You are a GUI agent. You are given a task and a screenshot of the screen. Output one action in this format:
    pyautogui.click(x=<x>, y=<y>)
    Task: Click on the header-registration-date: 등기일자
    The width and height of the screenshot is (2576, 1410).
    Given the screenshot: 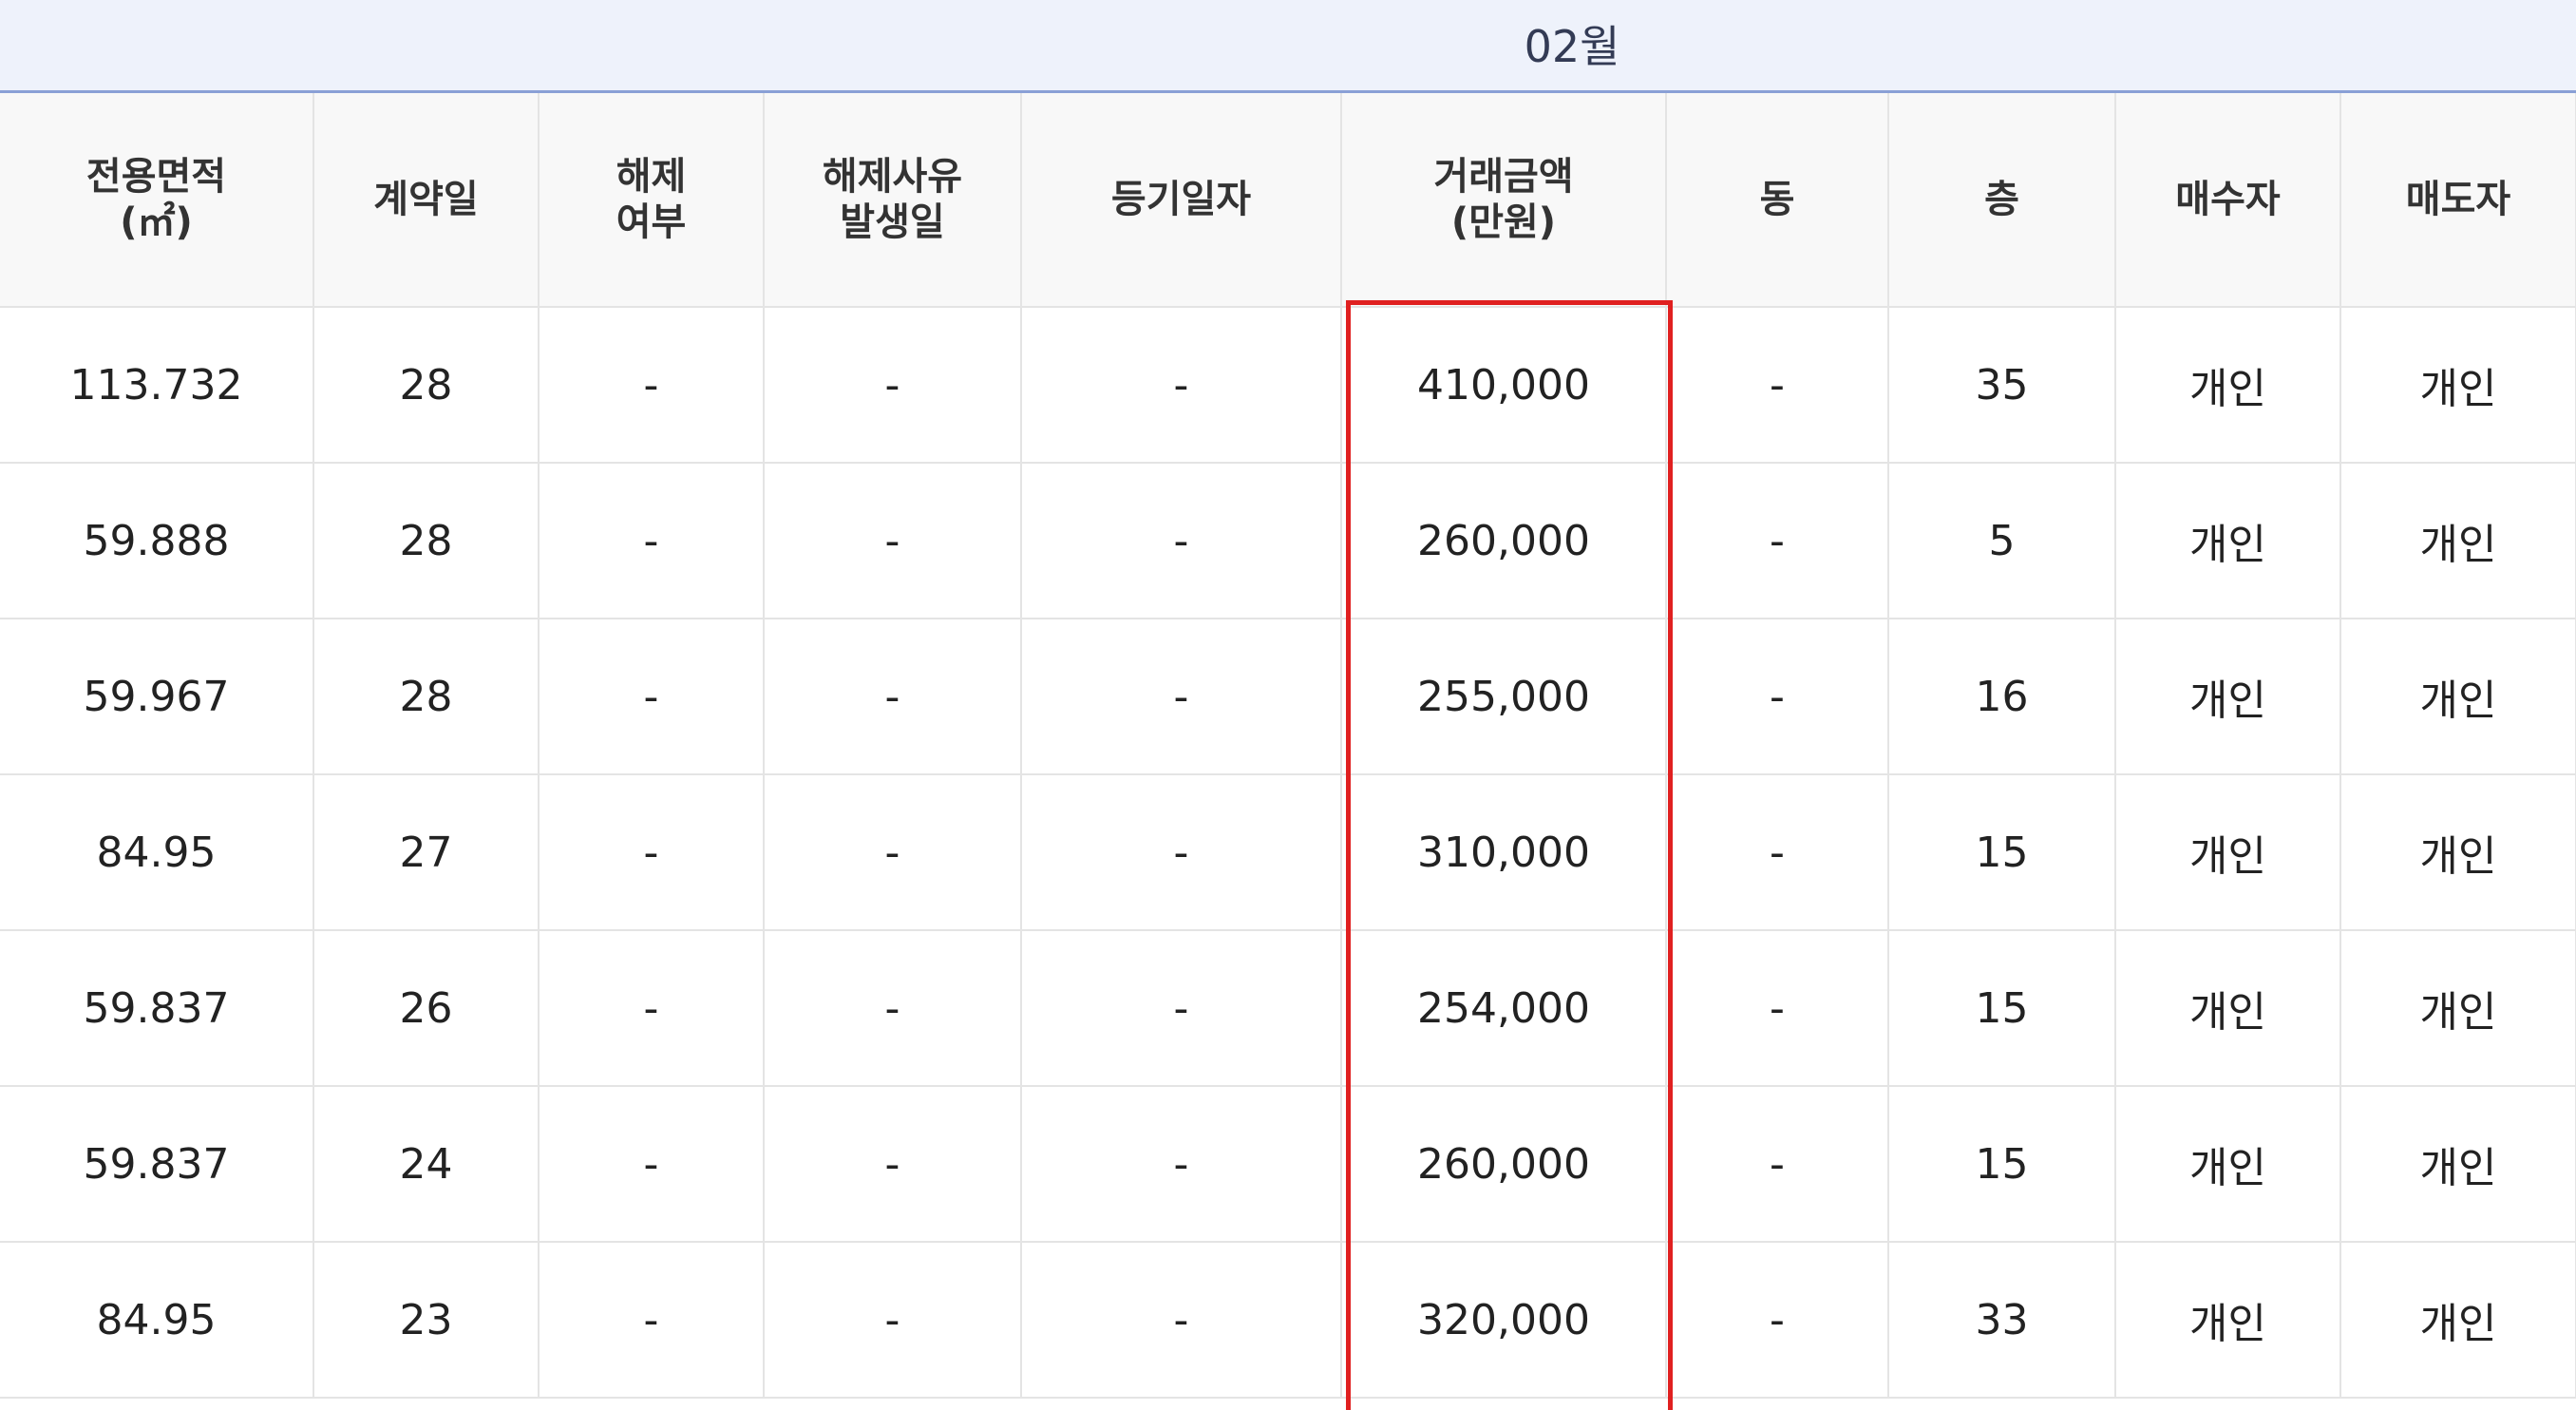 What is the action you would take?
    pyautogui.click(x=1181, y=200)
    